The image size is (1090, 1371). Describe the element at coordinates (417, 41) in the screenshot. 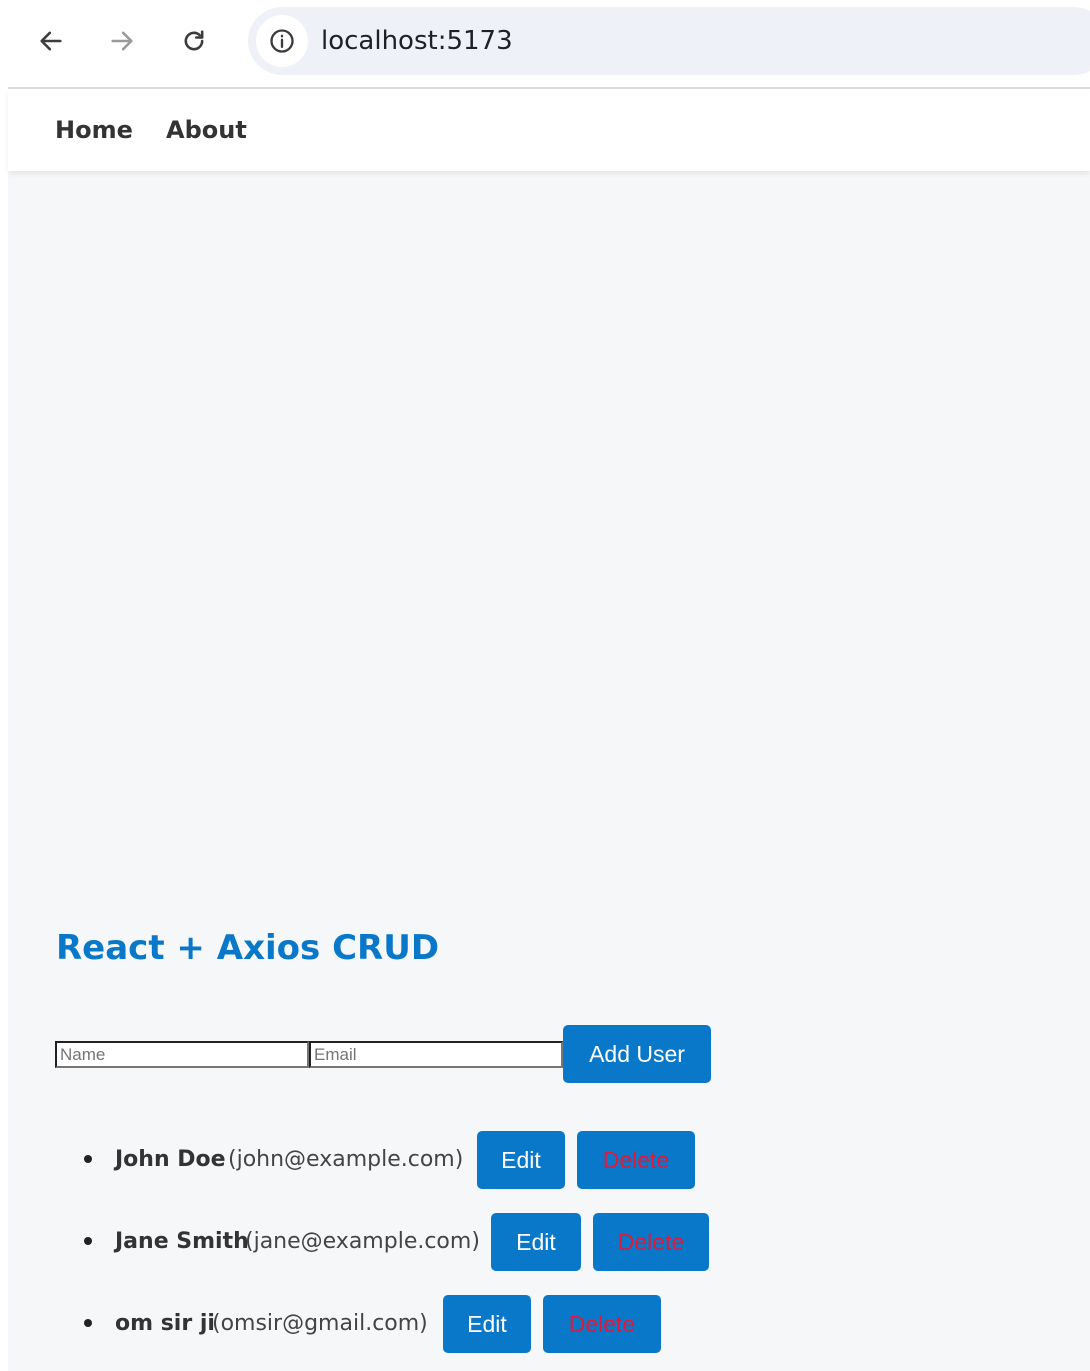

I see `url-text: localhost:5173` at that location.